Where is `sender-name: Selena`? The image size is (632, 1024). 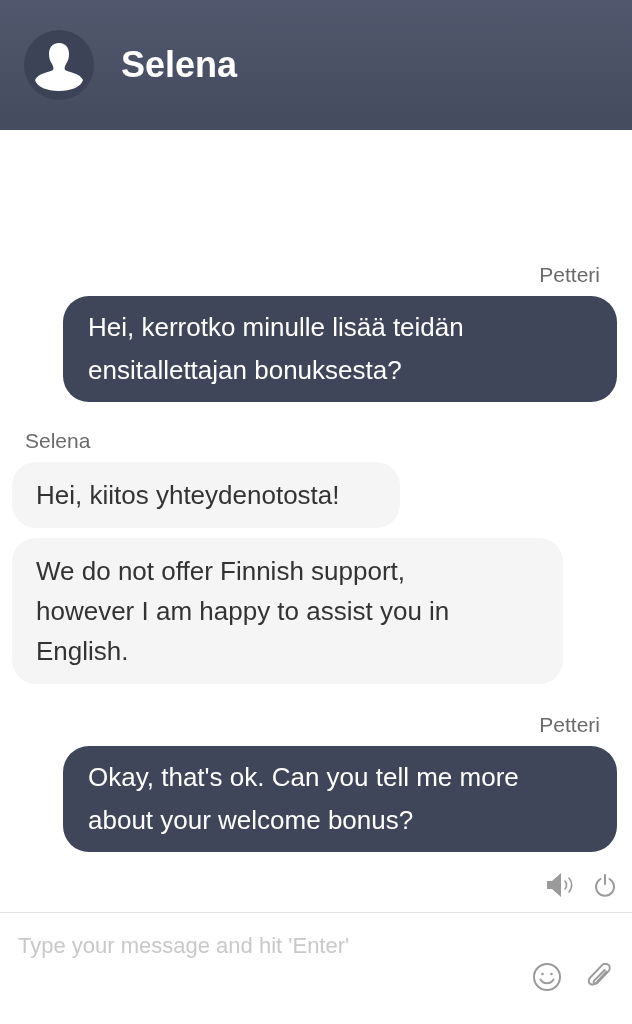
sender-name: Selena is located at coordinates (58, 441).